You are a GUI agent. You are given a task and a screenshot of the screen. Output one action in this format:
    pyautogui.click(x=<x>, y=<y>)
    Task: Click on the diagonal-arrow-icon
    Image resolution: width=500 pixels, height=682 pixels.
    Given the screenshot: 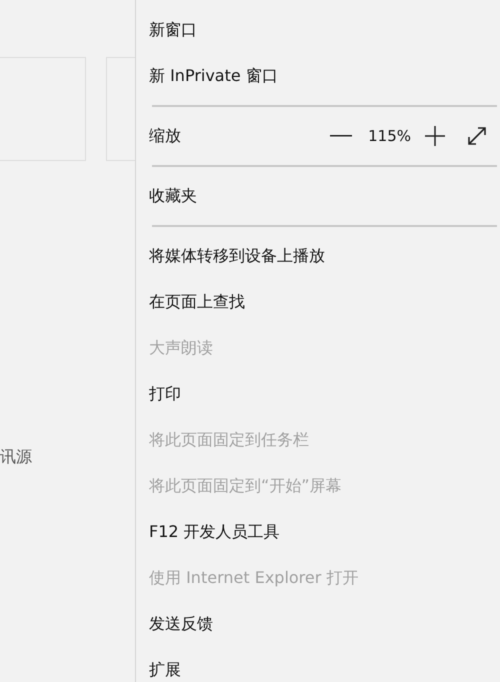 What is the action you would take?
    pyautogui.click(x=477, y=136)
    